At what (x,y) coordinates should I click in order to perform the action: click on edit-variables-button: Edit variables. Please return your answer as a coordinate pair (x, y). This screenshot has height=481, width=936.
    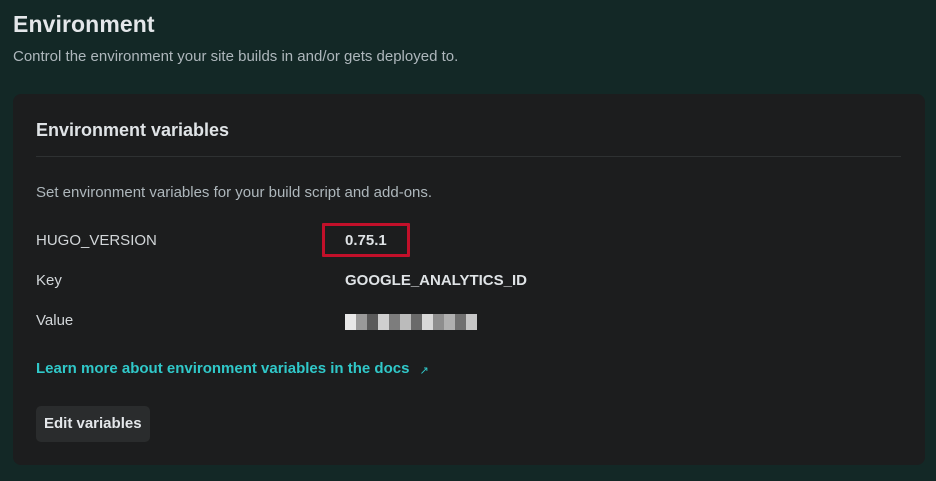
    Looking at the image, I should click on (93, 424).